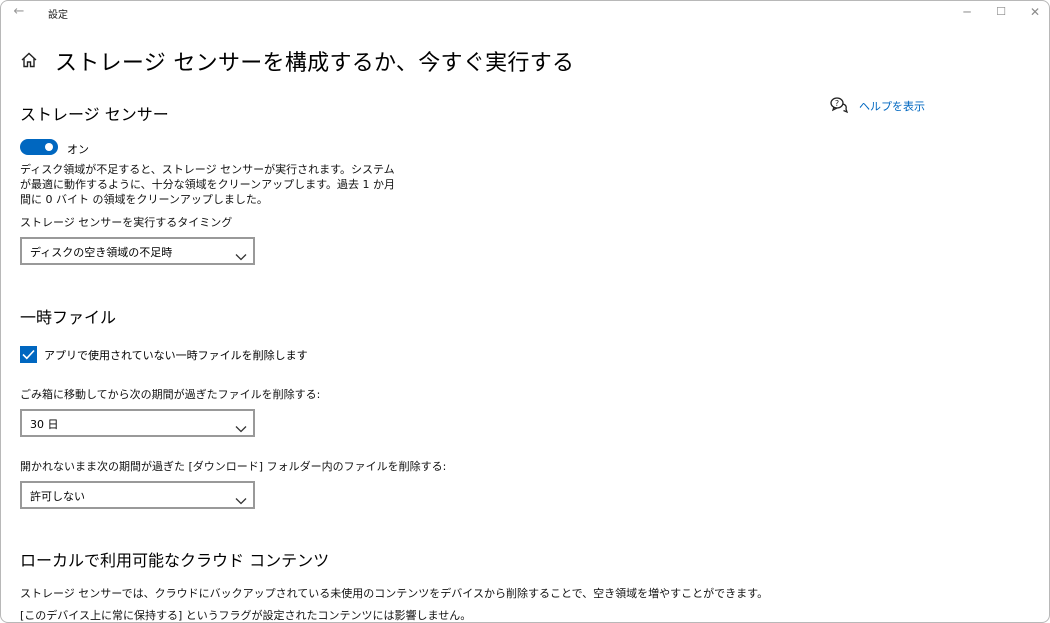 The width and height of the screenshot is (1050, 623). I want to click on timing-select-value: ディスクの空き領域の不足時, so click(101, 252).